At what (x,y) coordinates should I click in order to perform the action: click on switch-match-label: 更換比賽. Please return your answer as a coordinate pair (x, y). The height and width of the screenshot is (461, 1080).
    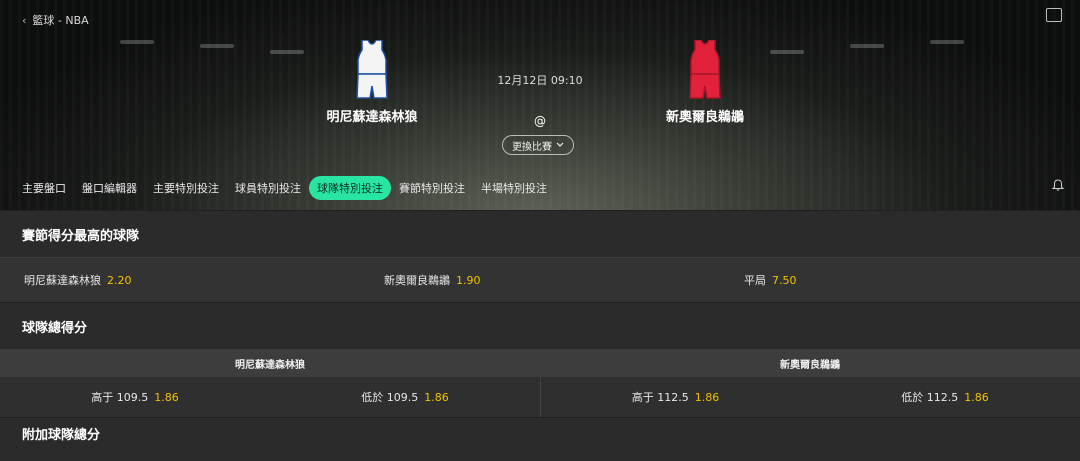
    Looking at the image, I should click on (532, 147).